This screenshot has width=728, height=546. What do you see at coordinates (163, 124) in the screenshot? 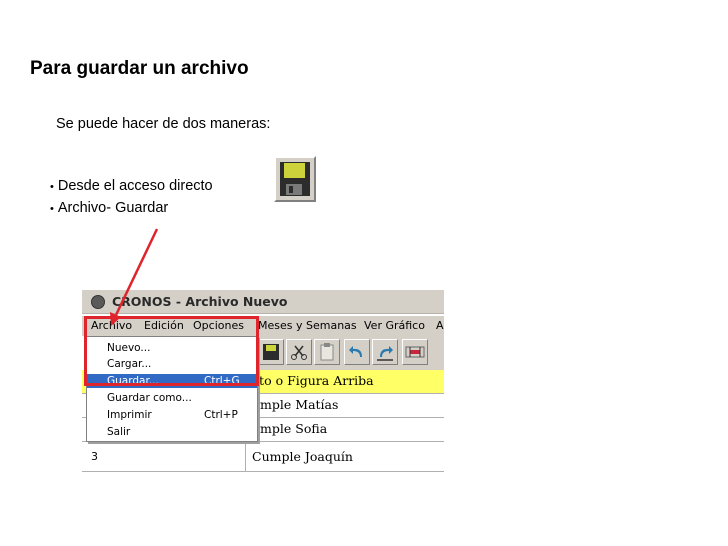
I see `intro-text: Se puede hacer de dos maneras:` at bounding box center [163, 124].